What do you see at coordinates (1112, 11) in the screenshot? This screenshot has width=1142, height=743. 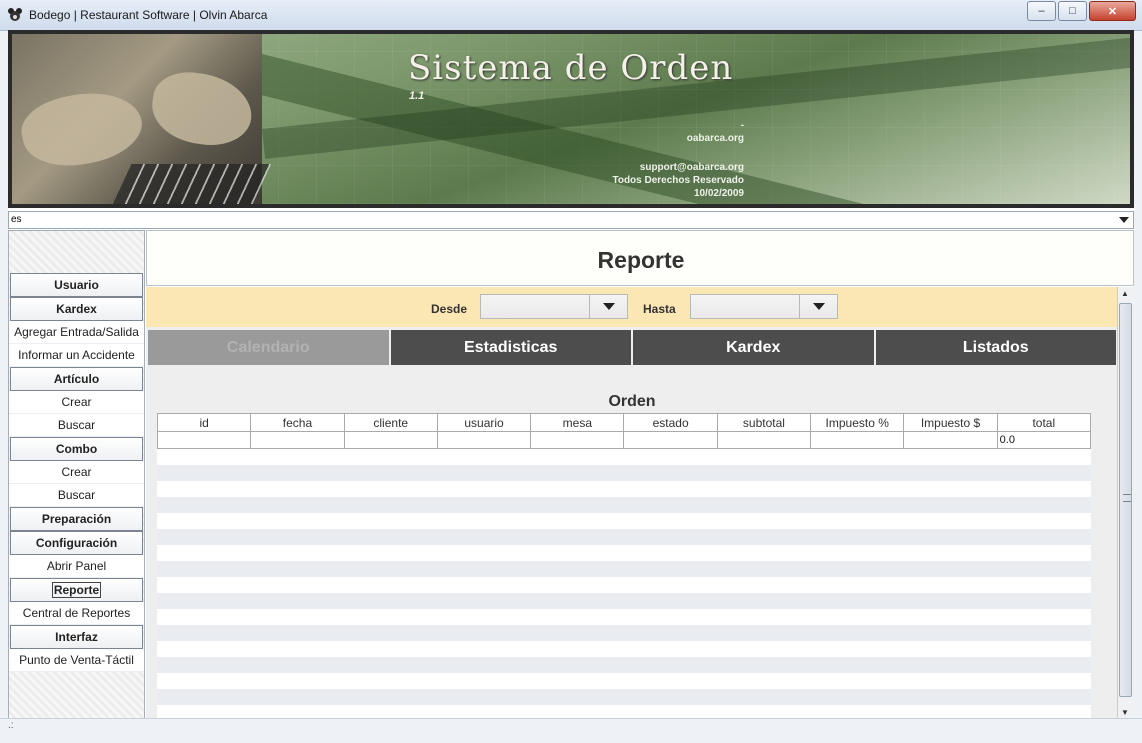 I see `close-button: ✕` at bounding box center [1112, 11].